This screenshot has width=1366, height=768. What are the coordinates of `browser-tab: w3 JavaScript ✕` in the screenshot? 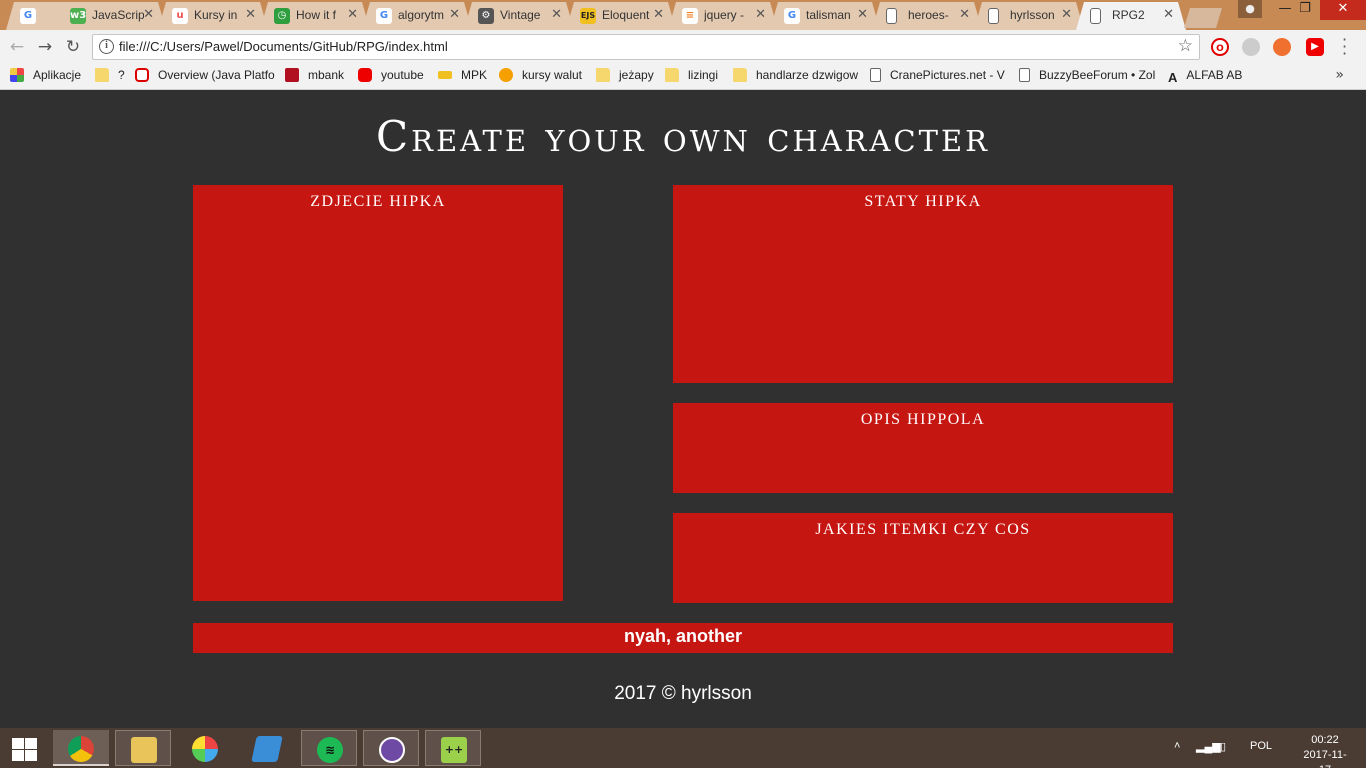 It's located at (111, 16).